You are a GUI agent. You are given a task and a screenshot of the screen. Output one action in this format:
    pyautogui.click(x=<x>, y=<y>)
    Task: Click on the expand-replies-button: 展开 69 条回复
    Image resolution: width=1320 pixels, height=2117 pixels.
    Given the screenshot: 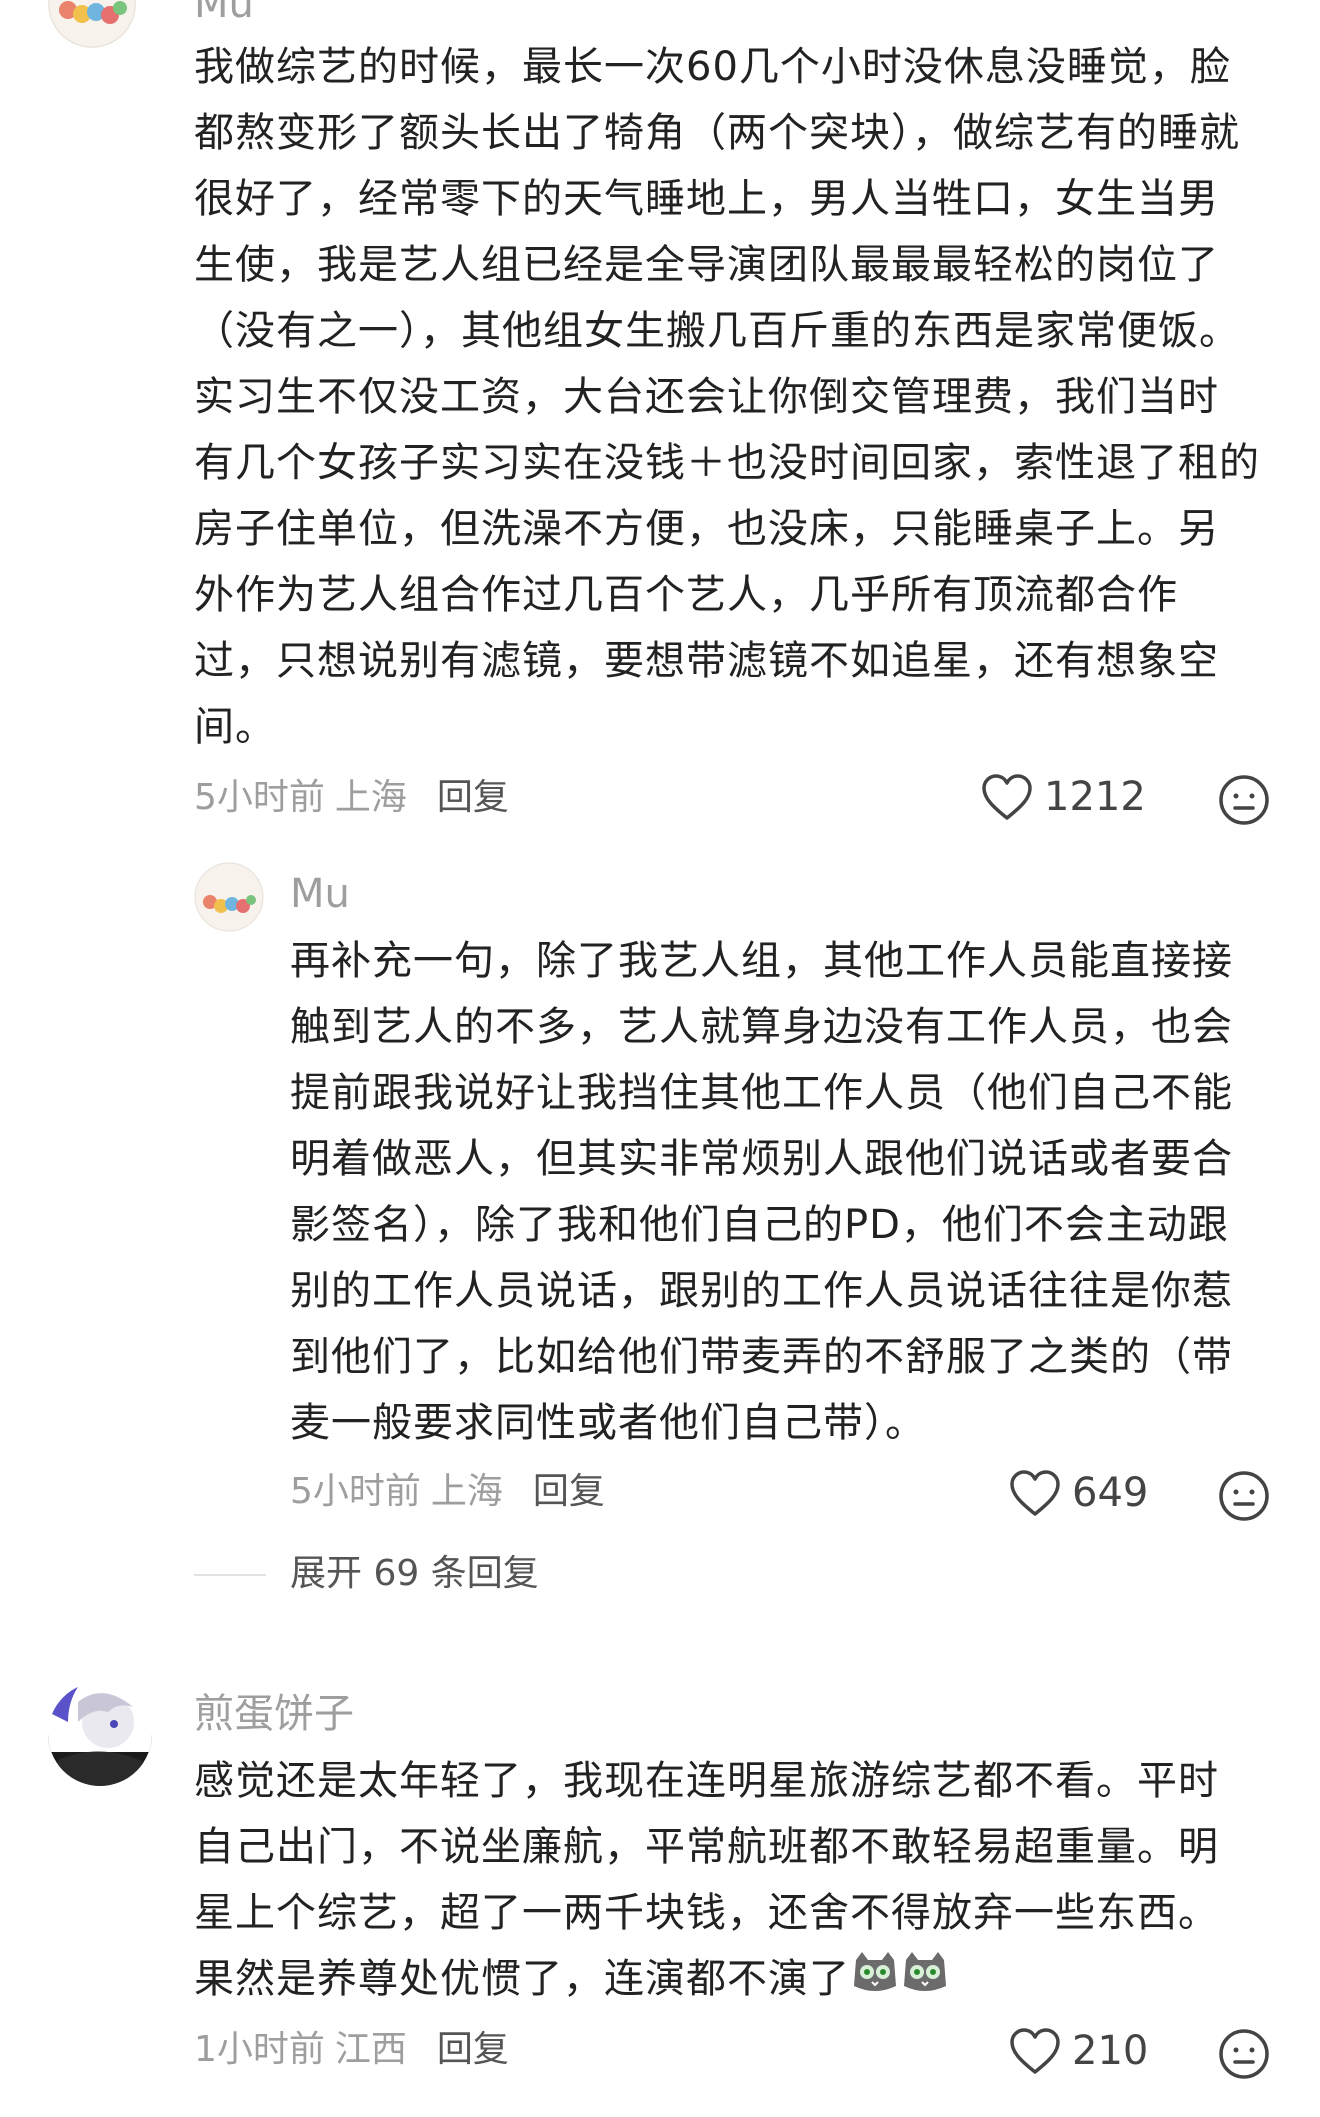 What is the action you would take?
    pyautogui.click(x=414, y=1574)
    